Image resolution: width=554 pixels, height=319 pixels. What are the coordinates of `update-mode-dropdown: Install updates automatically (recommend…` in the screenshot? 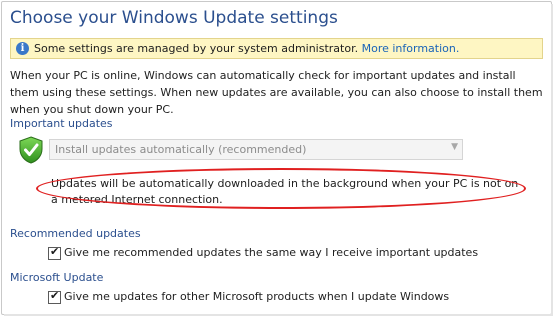 It's located at (256, 149).